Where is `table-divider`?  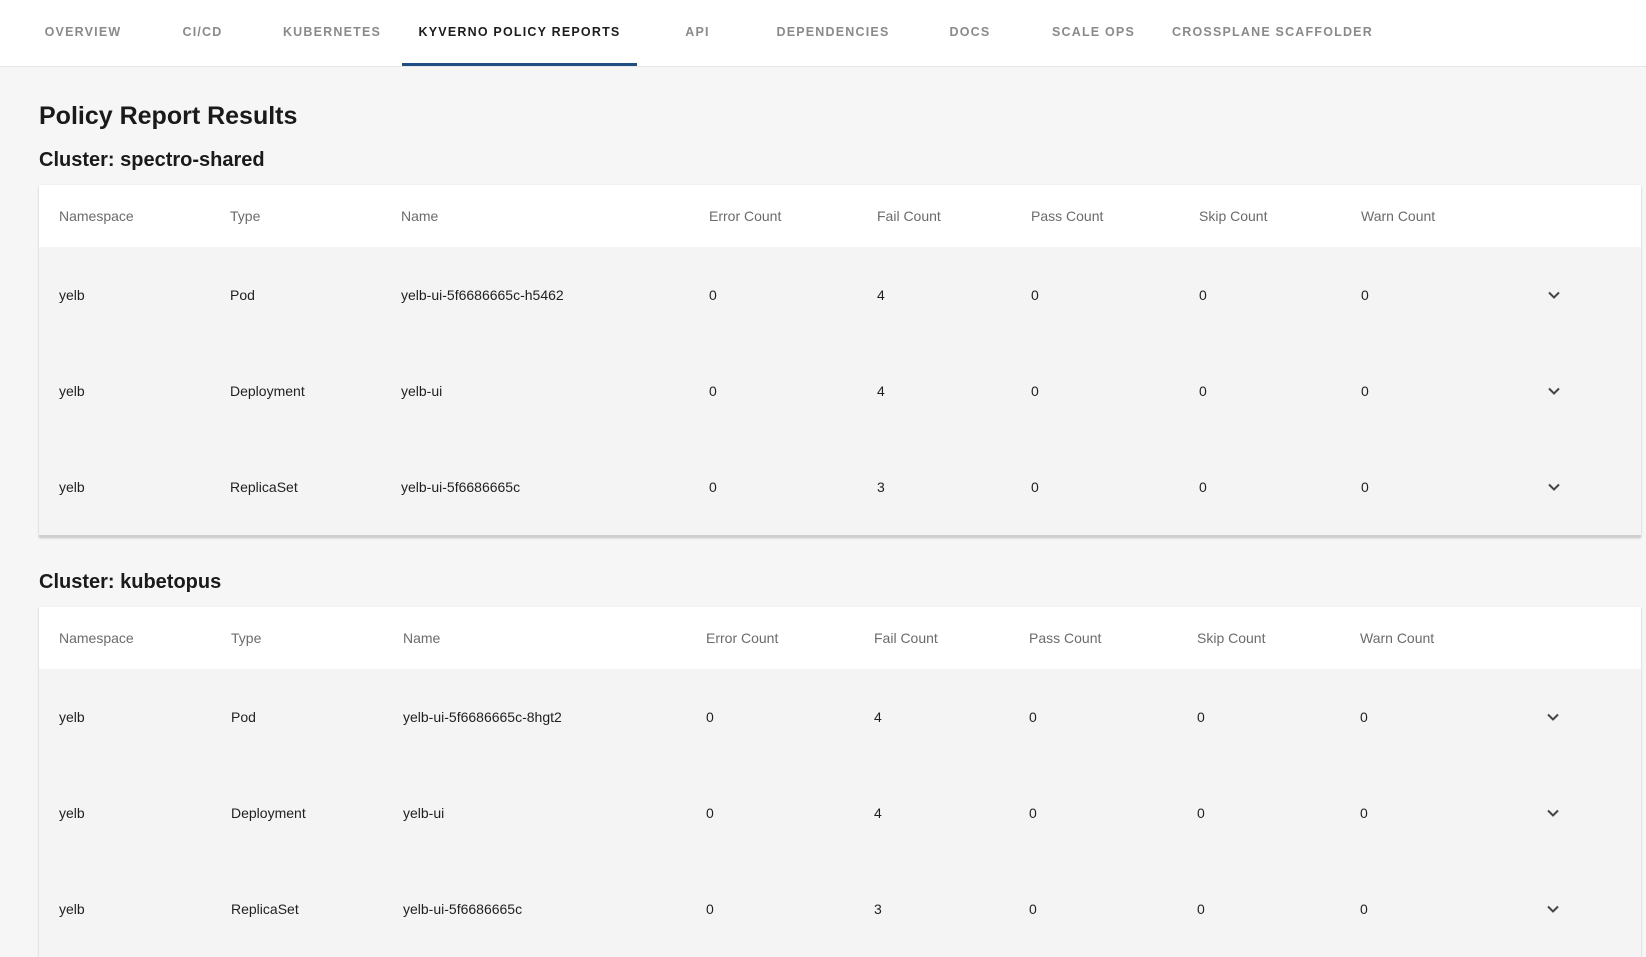 table-divider is located at coordinates (840, 536).